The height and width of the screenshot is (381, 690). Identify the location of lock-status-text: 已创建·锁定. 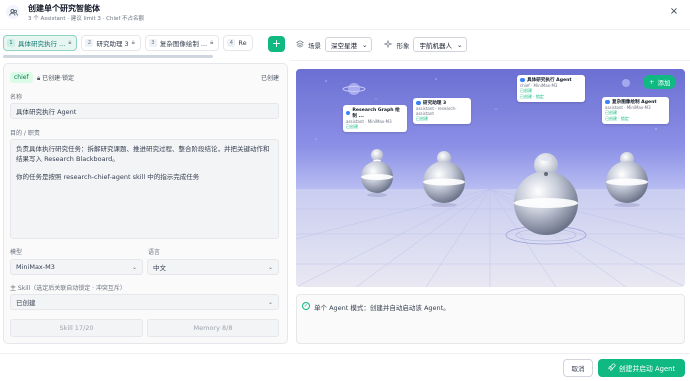
(58, 78).